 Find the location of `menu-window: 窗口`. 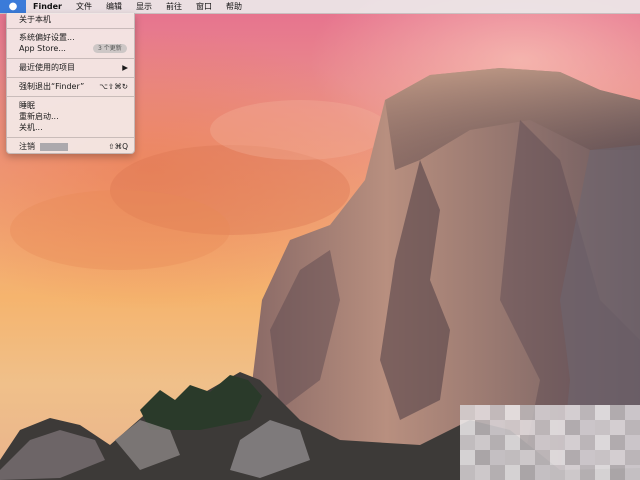

menu-window: 窗口 is located at coordinates (204, 6).